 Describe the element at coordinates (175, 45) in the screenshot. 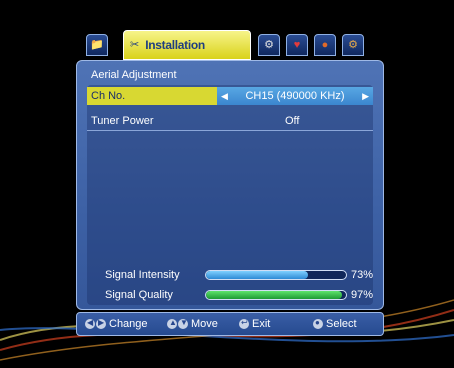

I see `tab-installation-label: Installation` at that location.